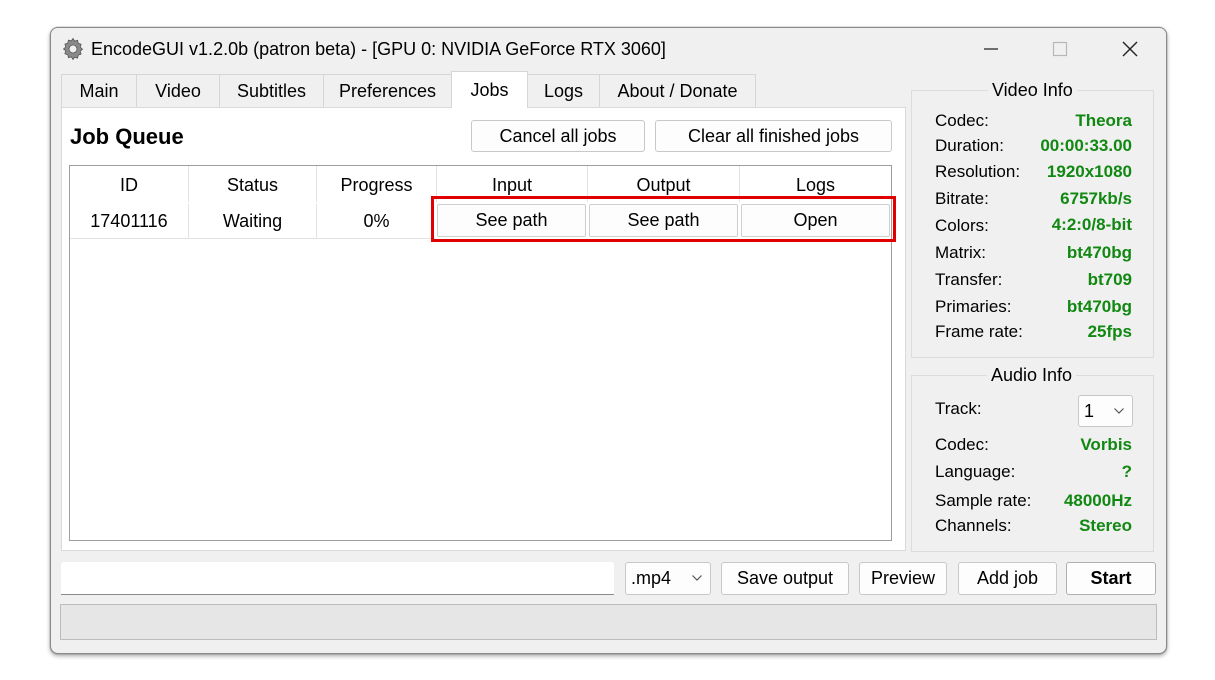  I want to click on colors-label: Colors:, so click(962, 225).